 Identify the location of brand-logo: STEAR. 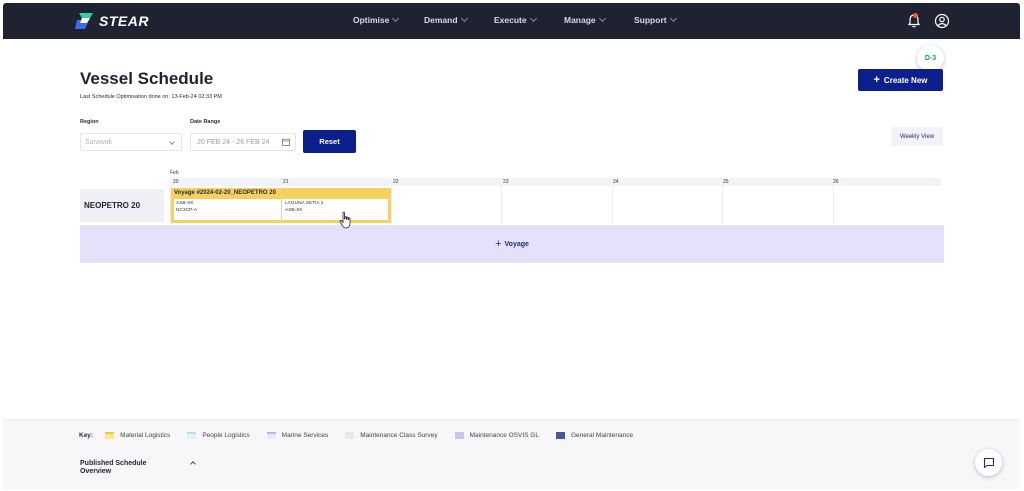
(112, 21).